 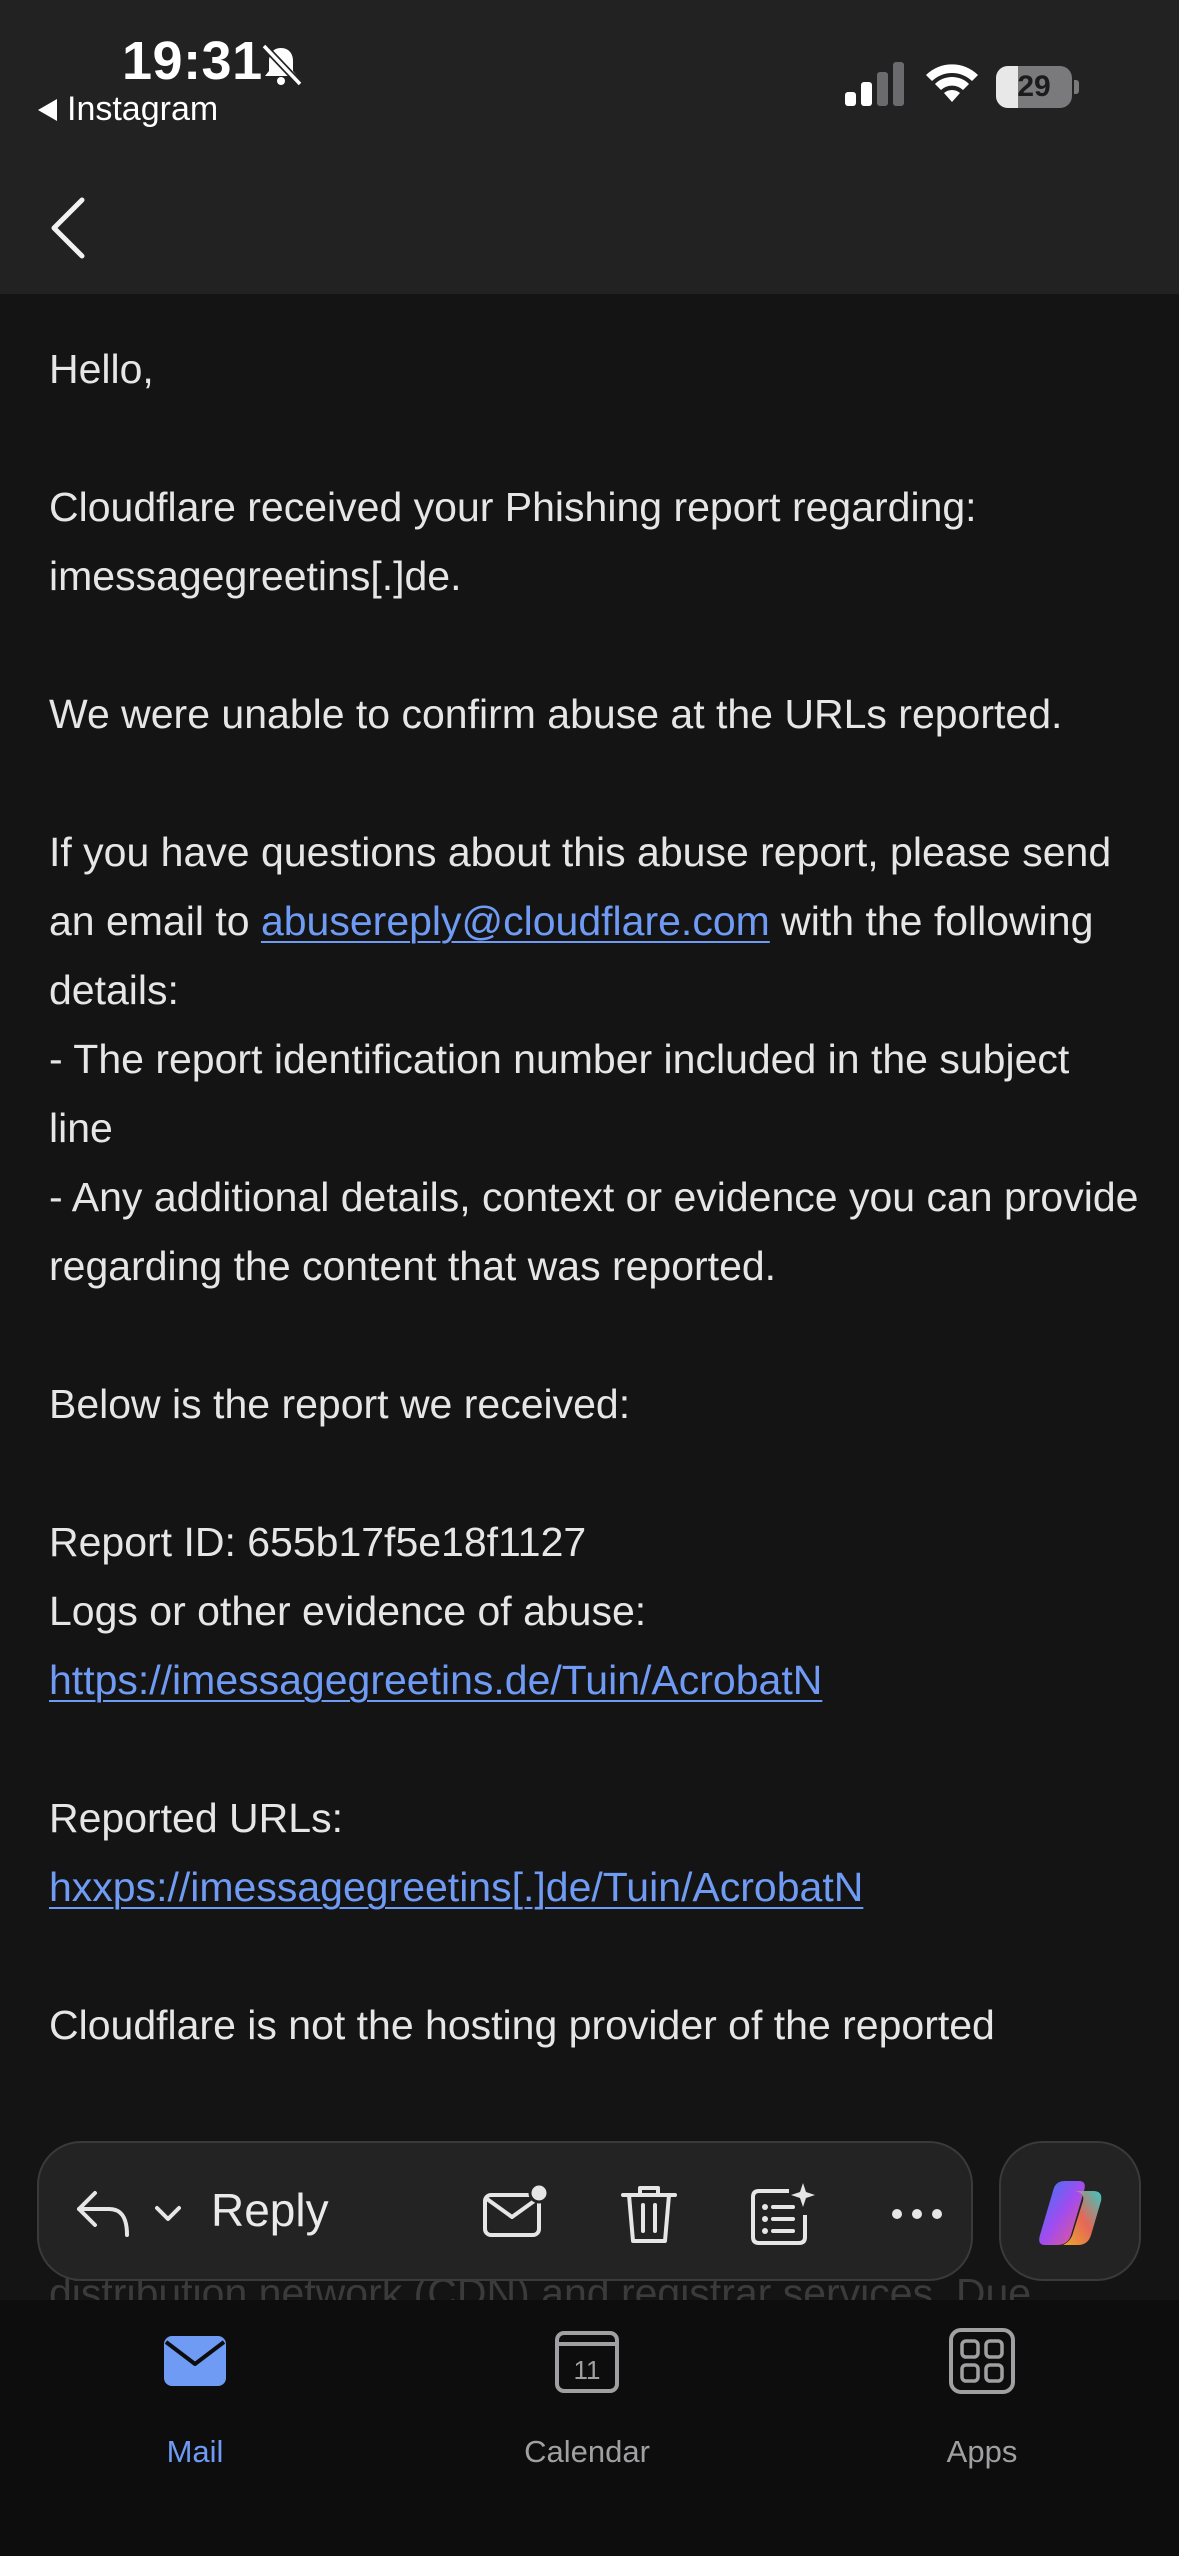 I want to click on tab-label: Mail, so click(x=195, y=2451).